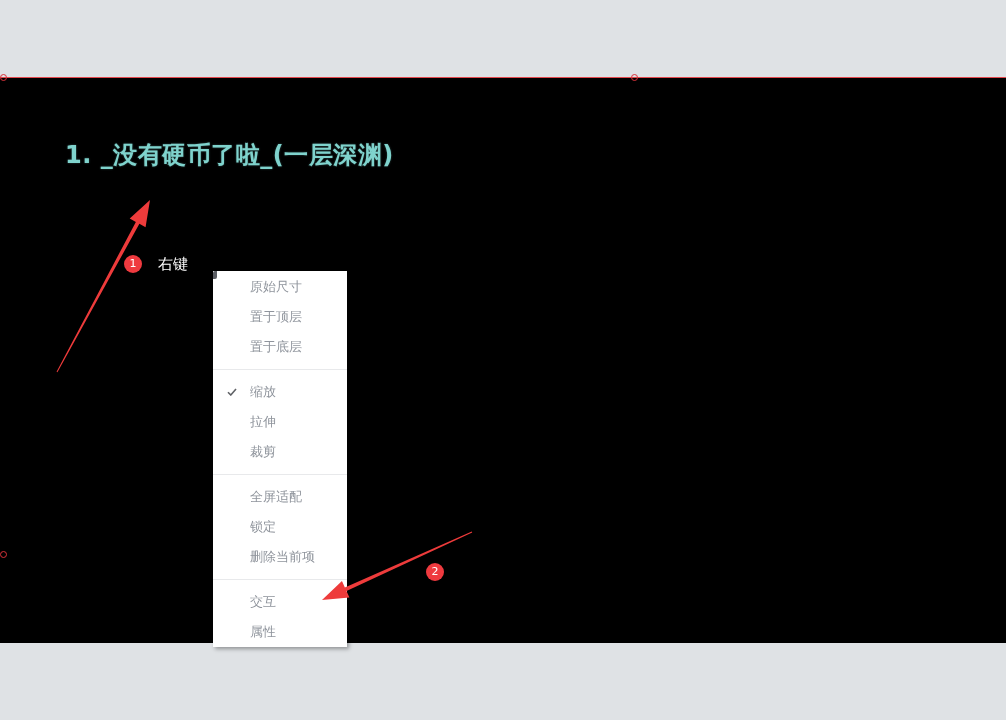  I want to click on menu-item: 原始尺寸, so click(280, 287).